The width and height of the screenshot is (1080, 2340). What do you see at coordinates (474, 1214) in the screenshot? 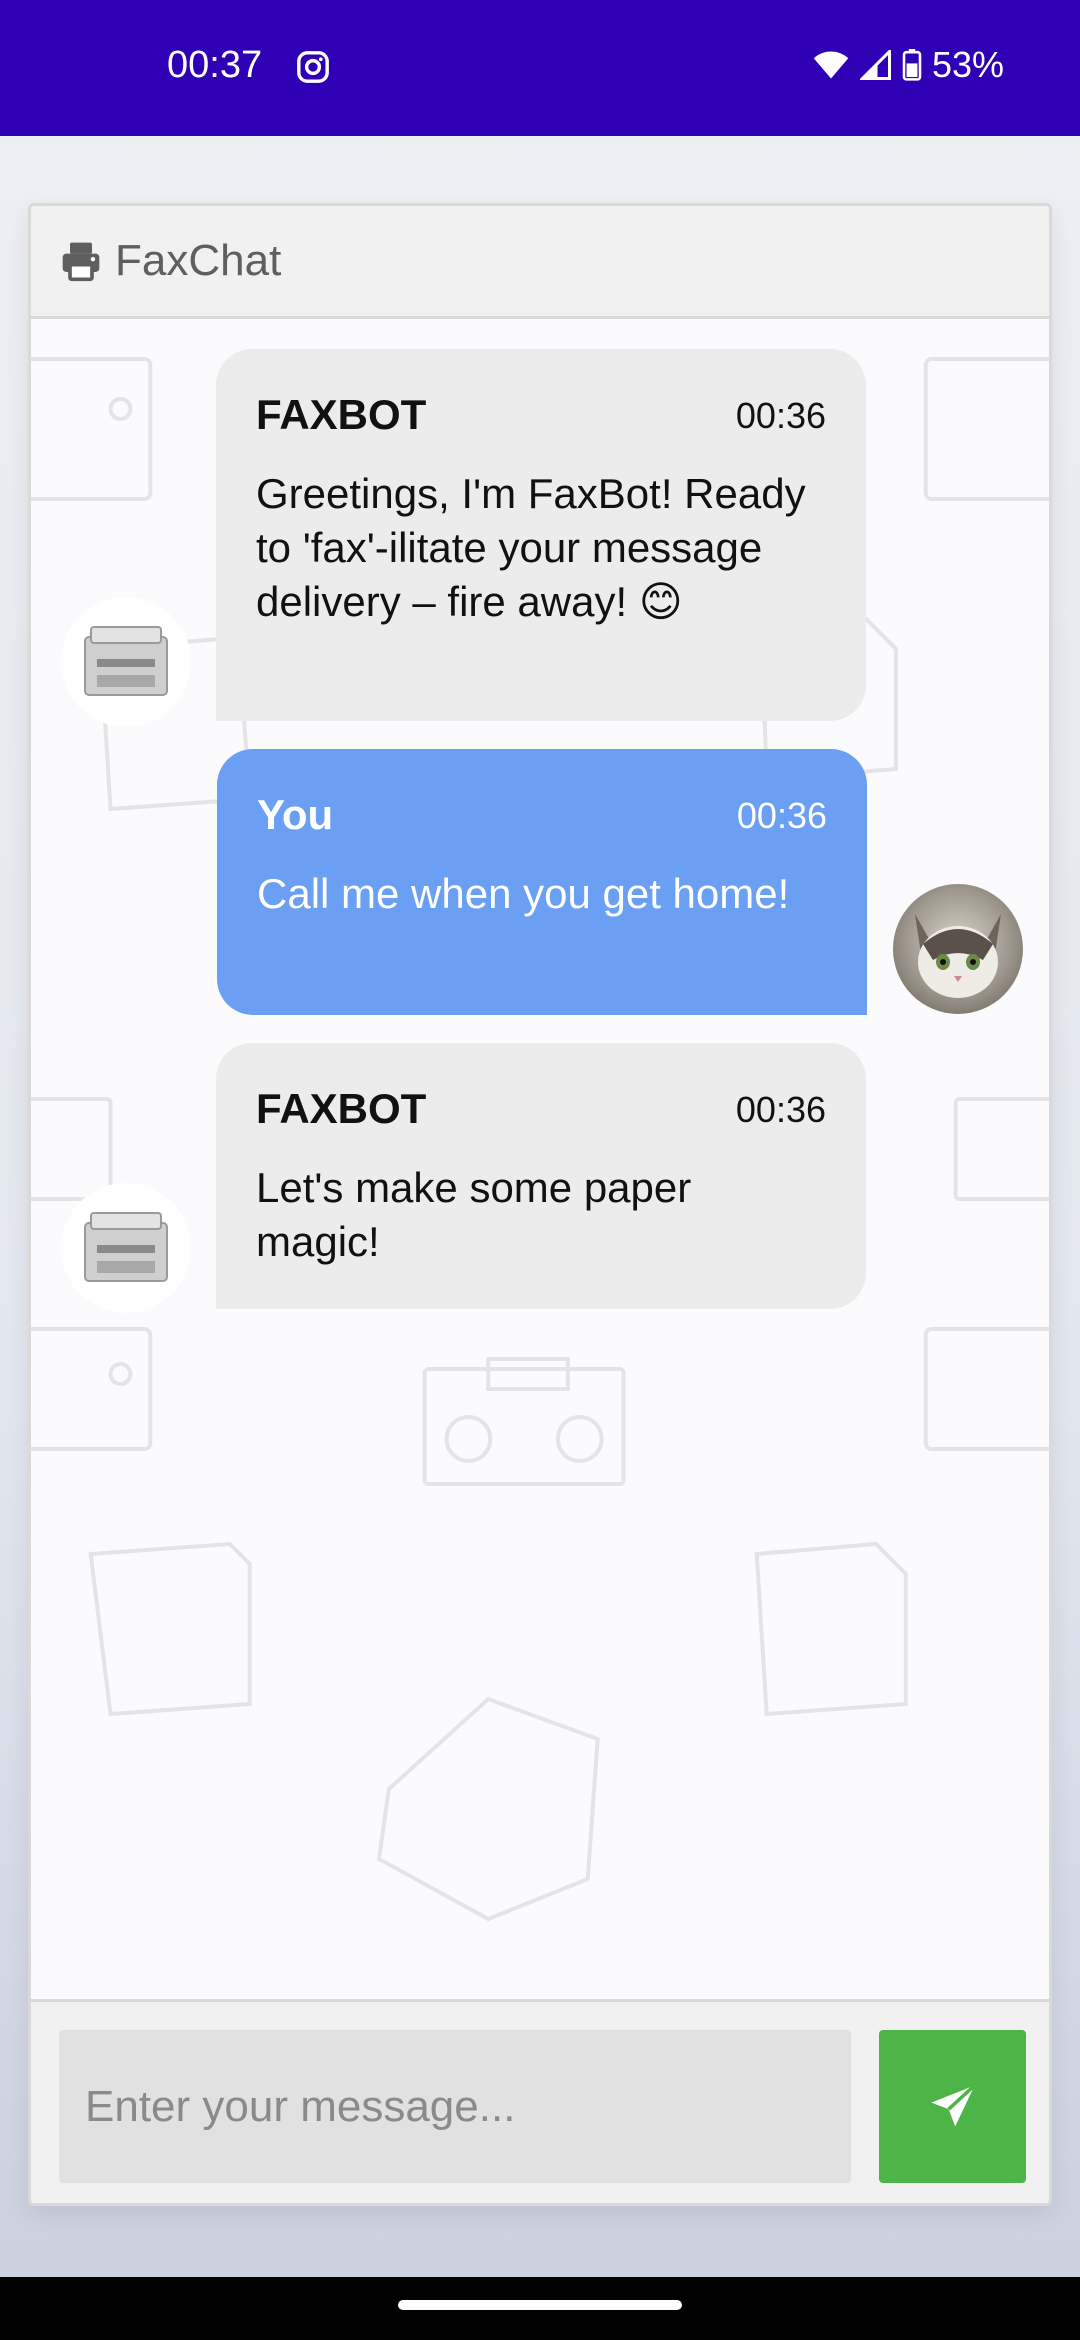
I see `message-text: Let's make some paper magic!` at bounding box center [474, 1214].